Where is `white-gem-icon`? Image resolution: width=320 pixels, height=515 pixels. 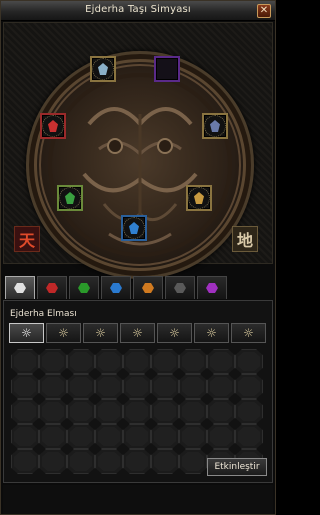 white-gem-icon is located at coordinates (20, 288).